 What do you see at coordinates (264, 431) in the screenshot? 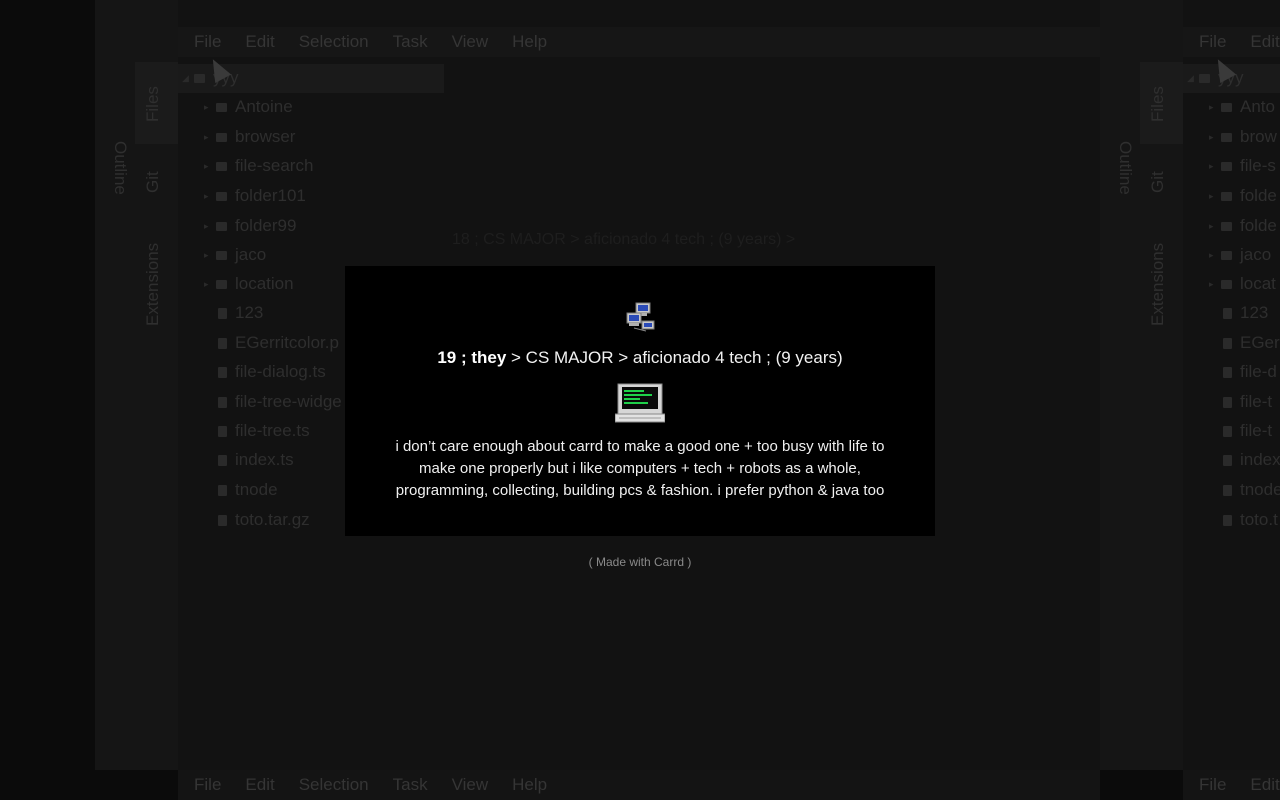
I see `tree-file: file-tree.ts` at bounding box center [264, 431].